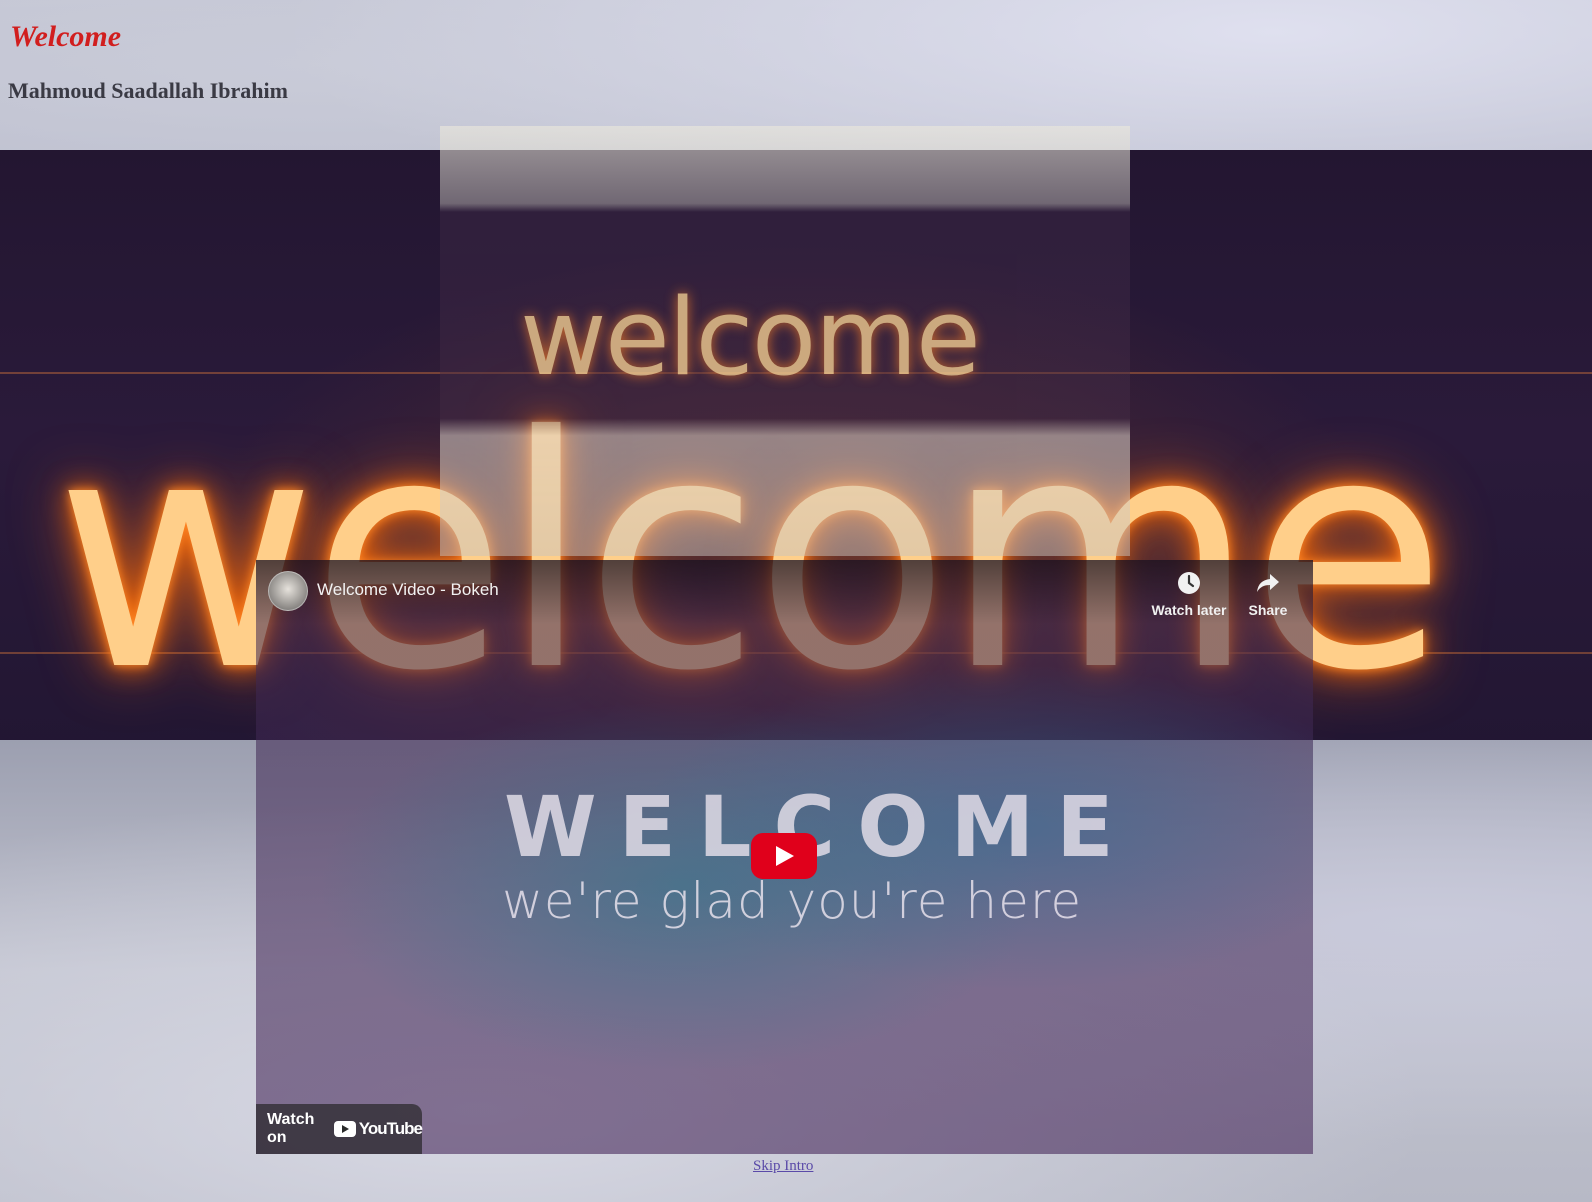  I want to click on play-icon, so click(785, 856).